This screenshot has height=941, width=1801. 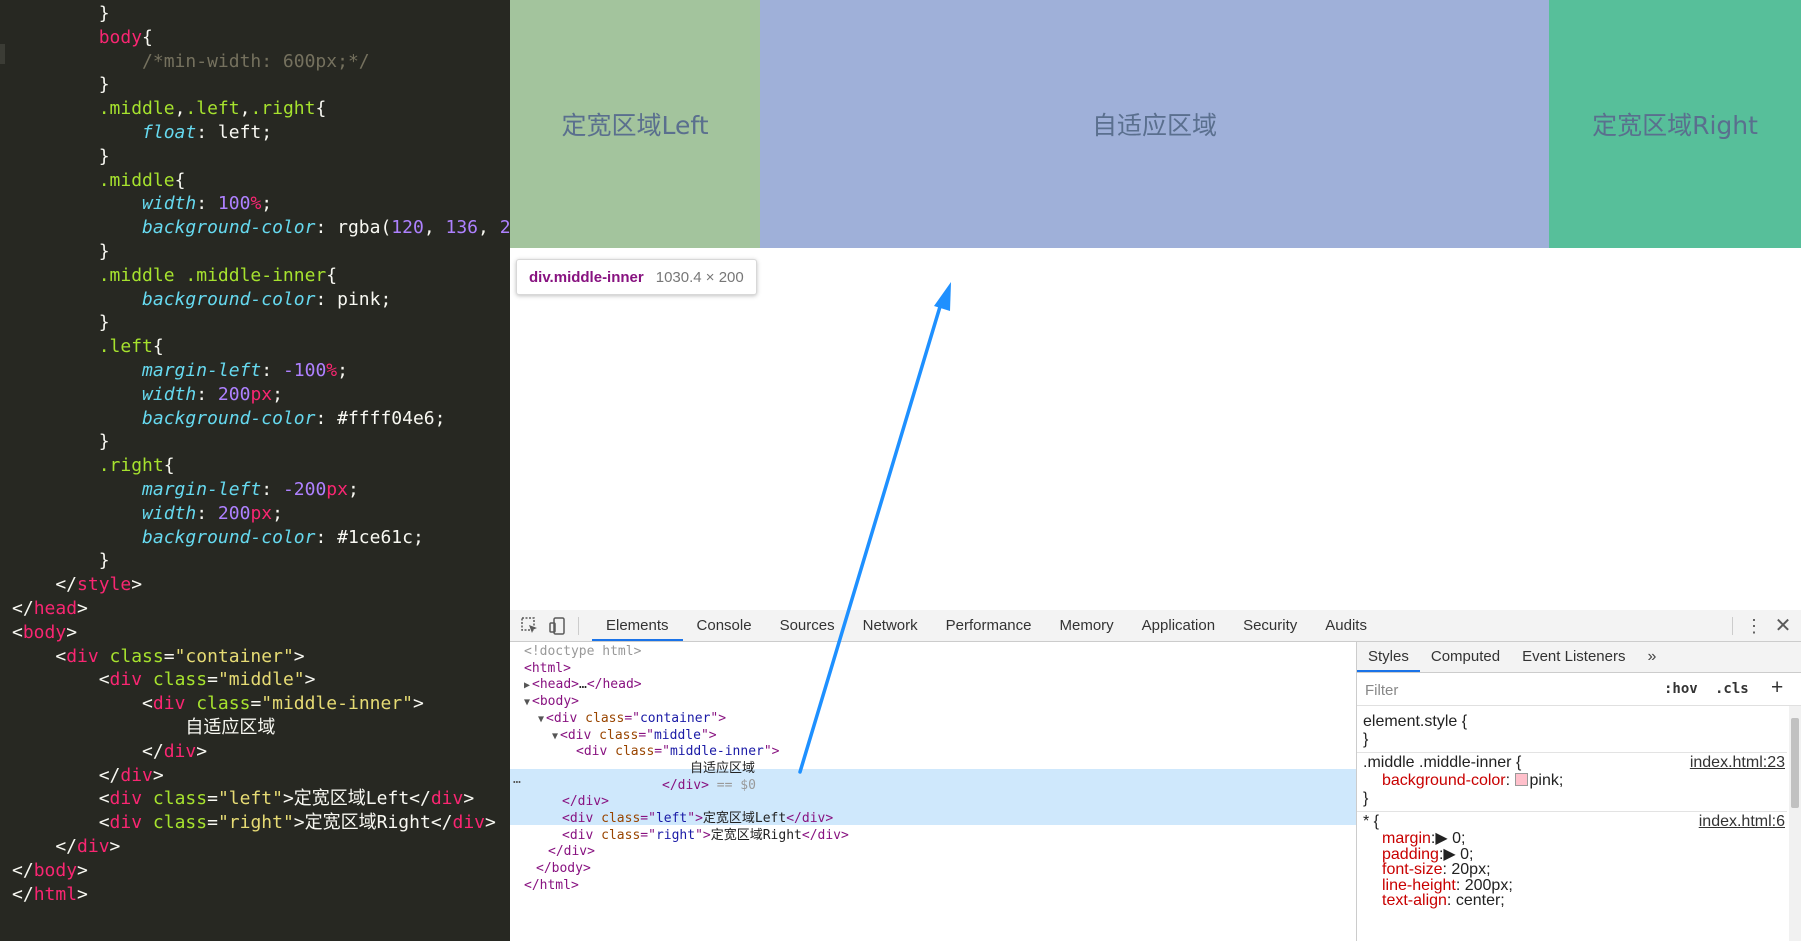 What do you see at coordinates (1732, 626) in the screenshot?
I see `toolbar-divider` at bounding box center [1732, 626].